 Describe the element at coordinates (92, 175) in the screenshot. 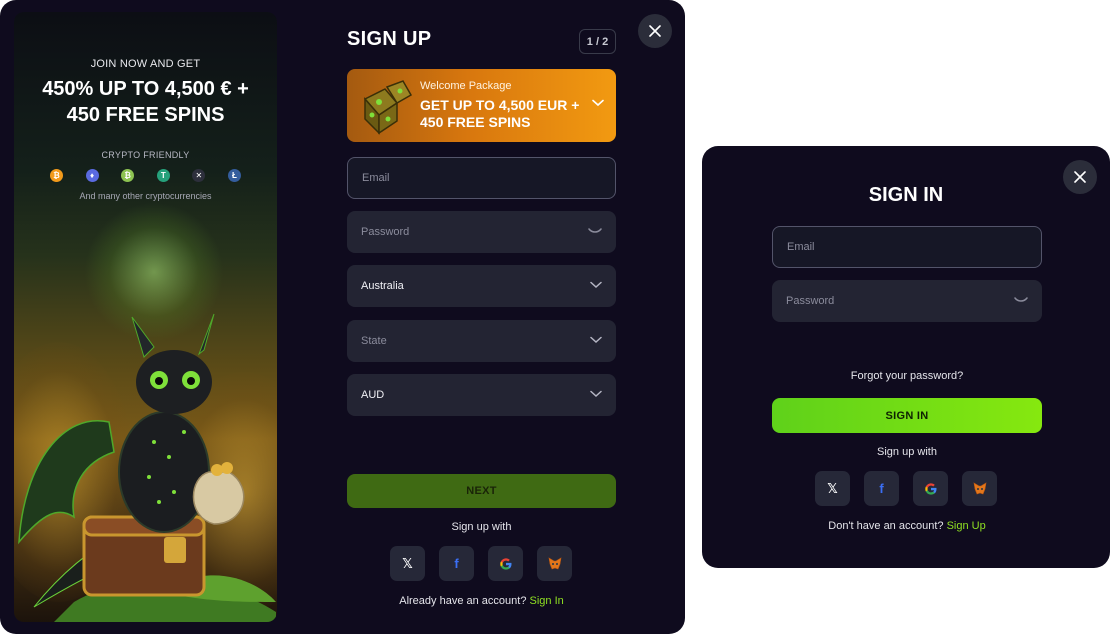

I see `ethereum-icon: ♦` at that location.